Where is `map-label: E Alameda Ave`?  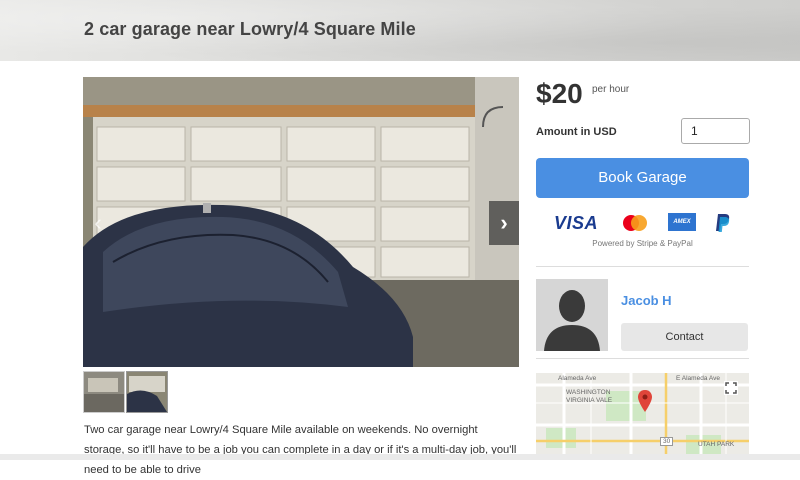
map-label: E Alameda Ave is located at coordinates (698, 378).